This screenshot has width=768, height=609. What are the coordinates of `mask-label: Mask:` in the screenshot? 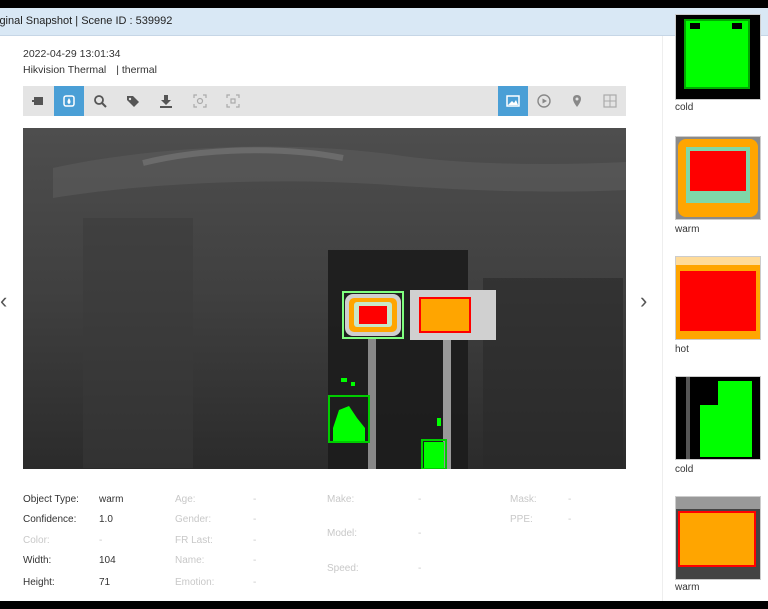 It's located at (523, 499).